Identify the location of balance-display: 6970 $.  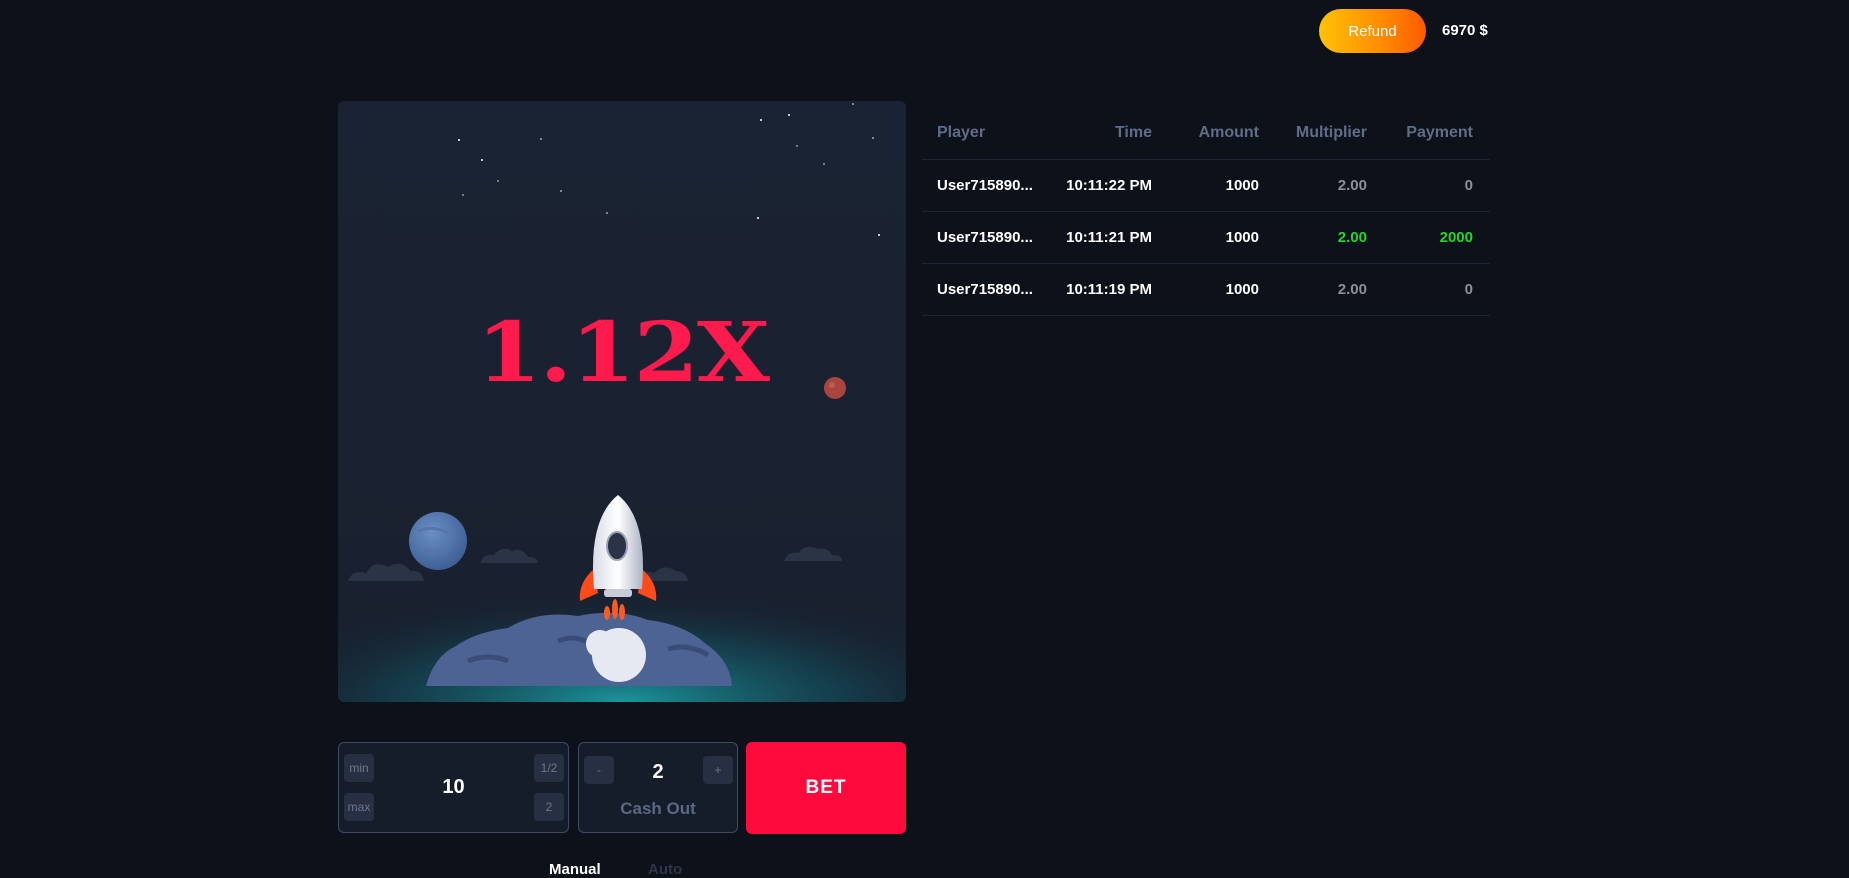
(1465, 30).